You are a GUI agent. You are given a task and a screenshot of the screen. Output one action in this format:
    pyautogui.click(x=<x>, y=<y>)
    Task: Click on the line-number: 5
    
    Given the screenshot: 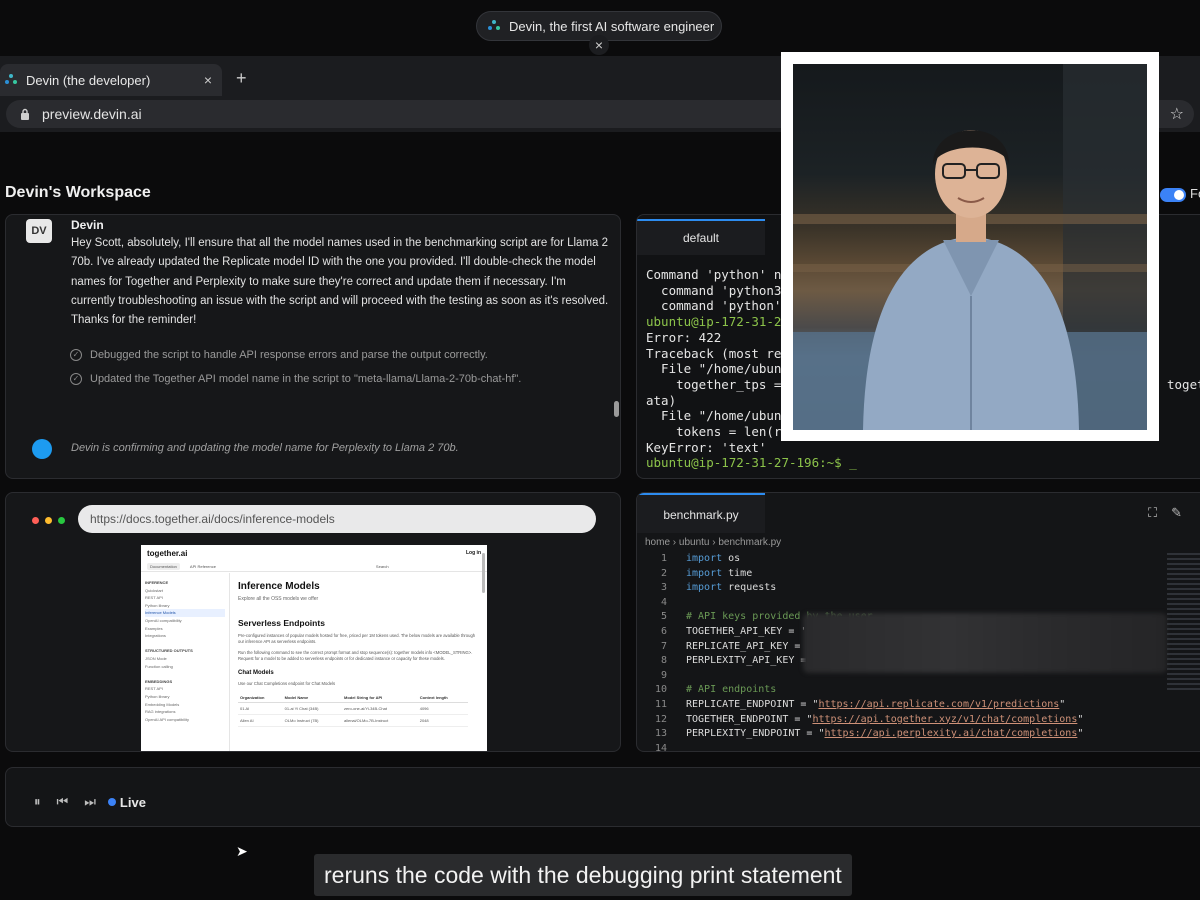 What is the action you would take?
    pyautogui.click(x=663, y=617)
    